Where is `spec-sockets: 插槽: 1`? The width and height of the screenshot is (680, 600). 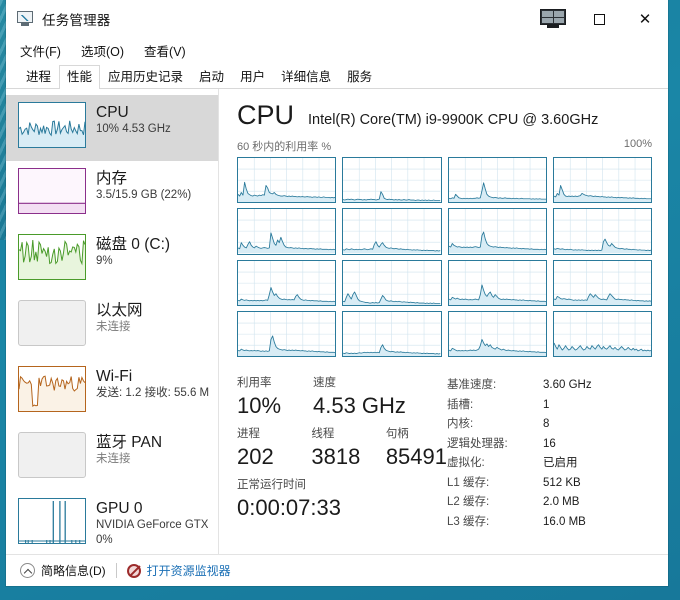
spec-sockets: 插槽: 1 is located at coordinates (549, 406).